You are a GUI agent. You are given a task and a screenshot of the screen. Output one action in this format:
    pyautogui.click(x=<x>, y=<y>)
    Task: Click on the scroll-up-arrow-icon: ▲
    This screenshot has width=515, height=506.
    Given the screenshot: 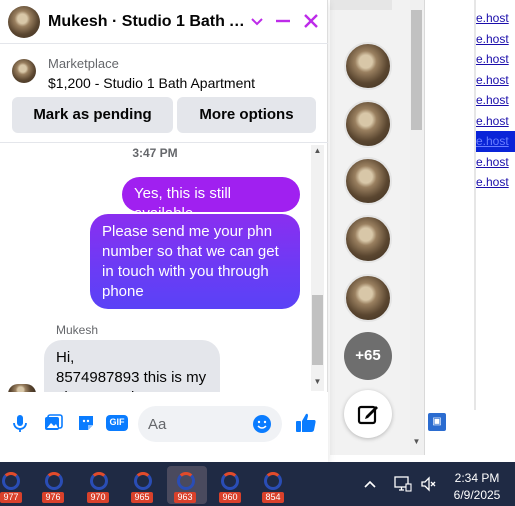 What is the action you would take?
    pyautogui.click(x=317, y=152)
    